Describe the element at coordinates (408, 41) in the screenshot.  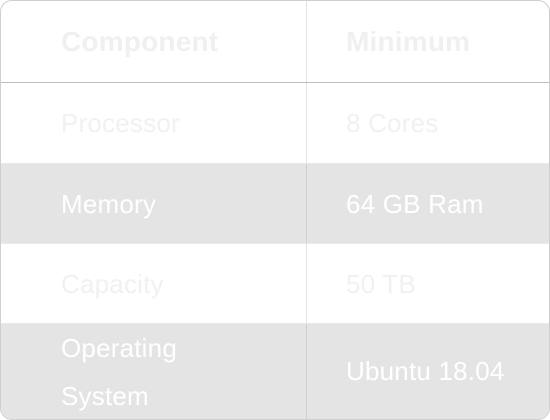
I see `header-minimum: Minimum` at that location.